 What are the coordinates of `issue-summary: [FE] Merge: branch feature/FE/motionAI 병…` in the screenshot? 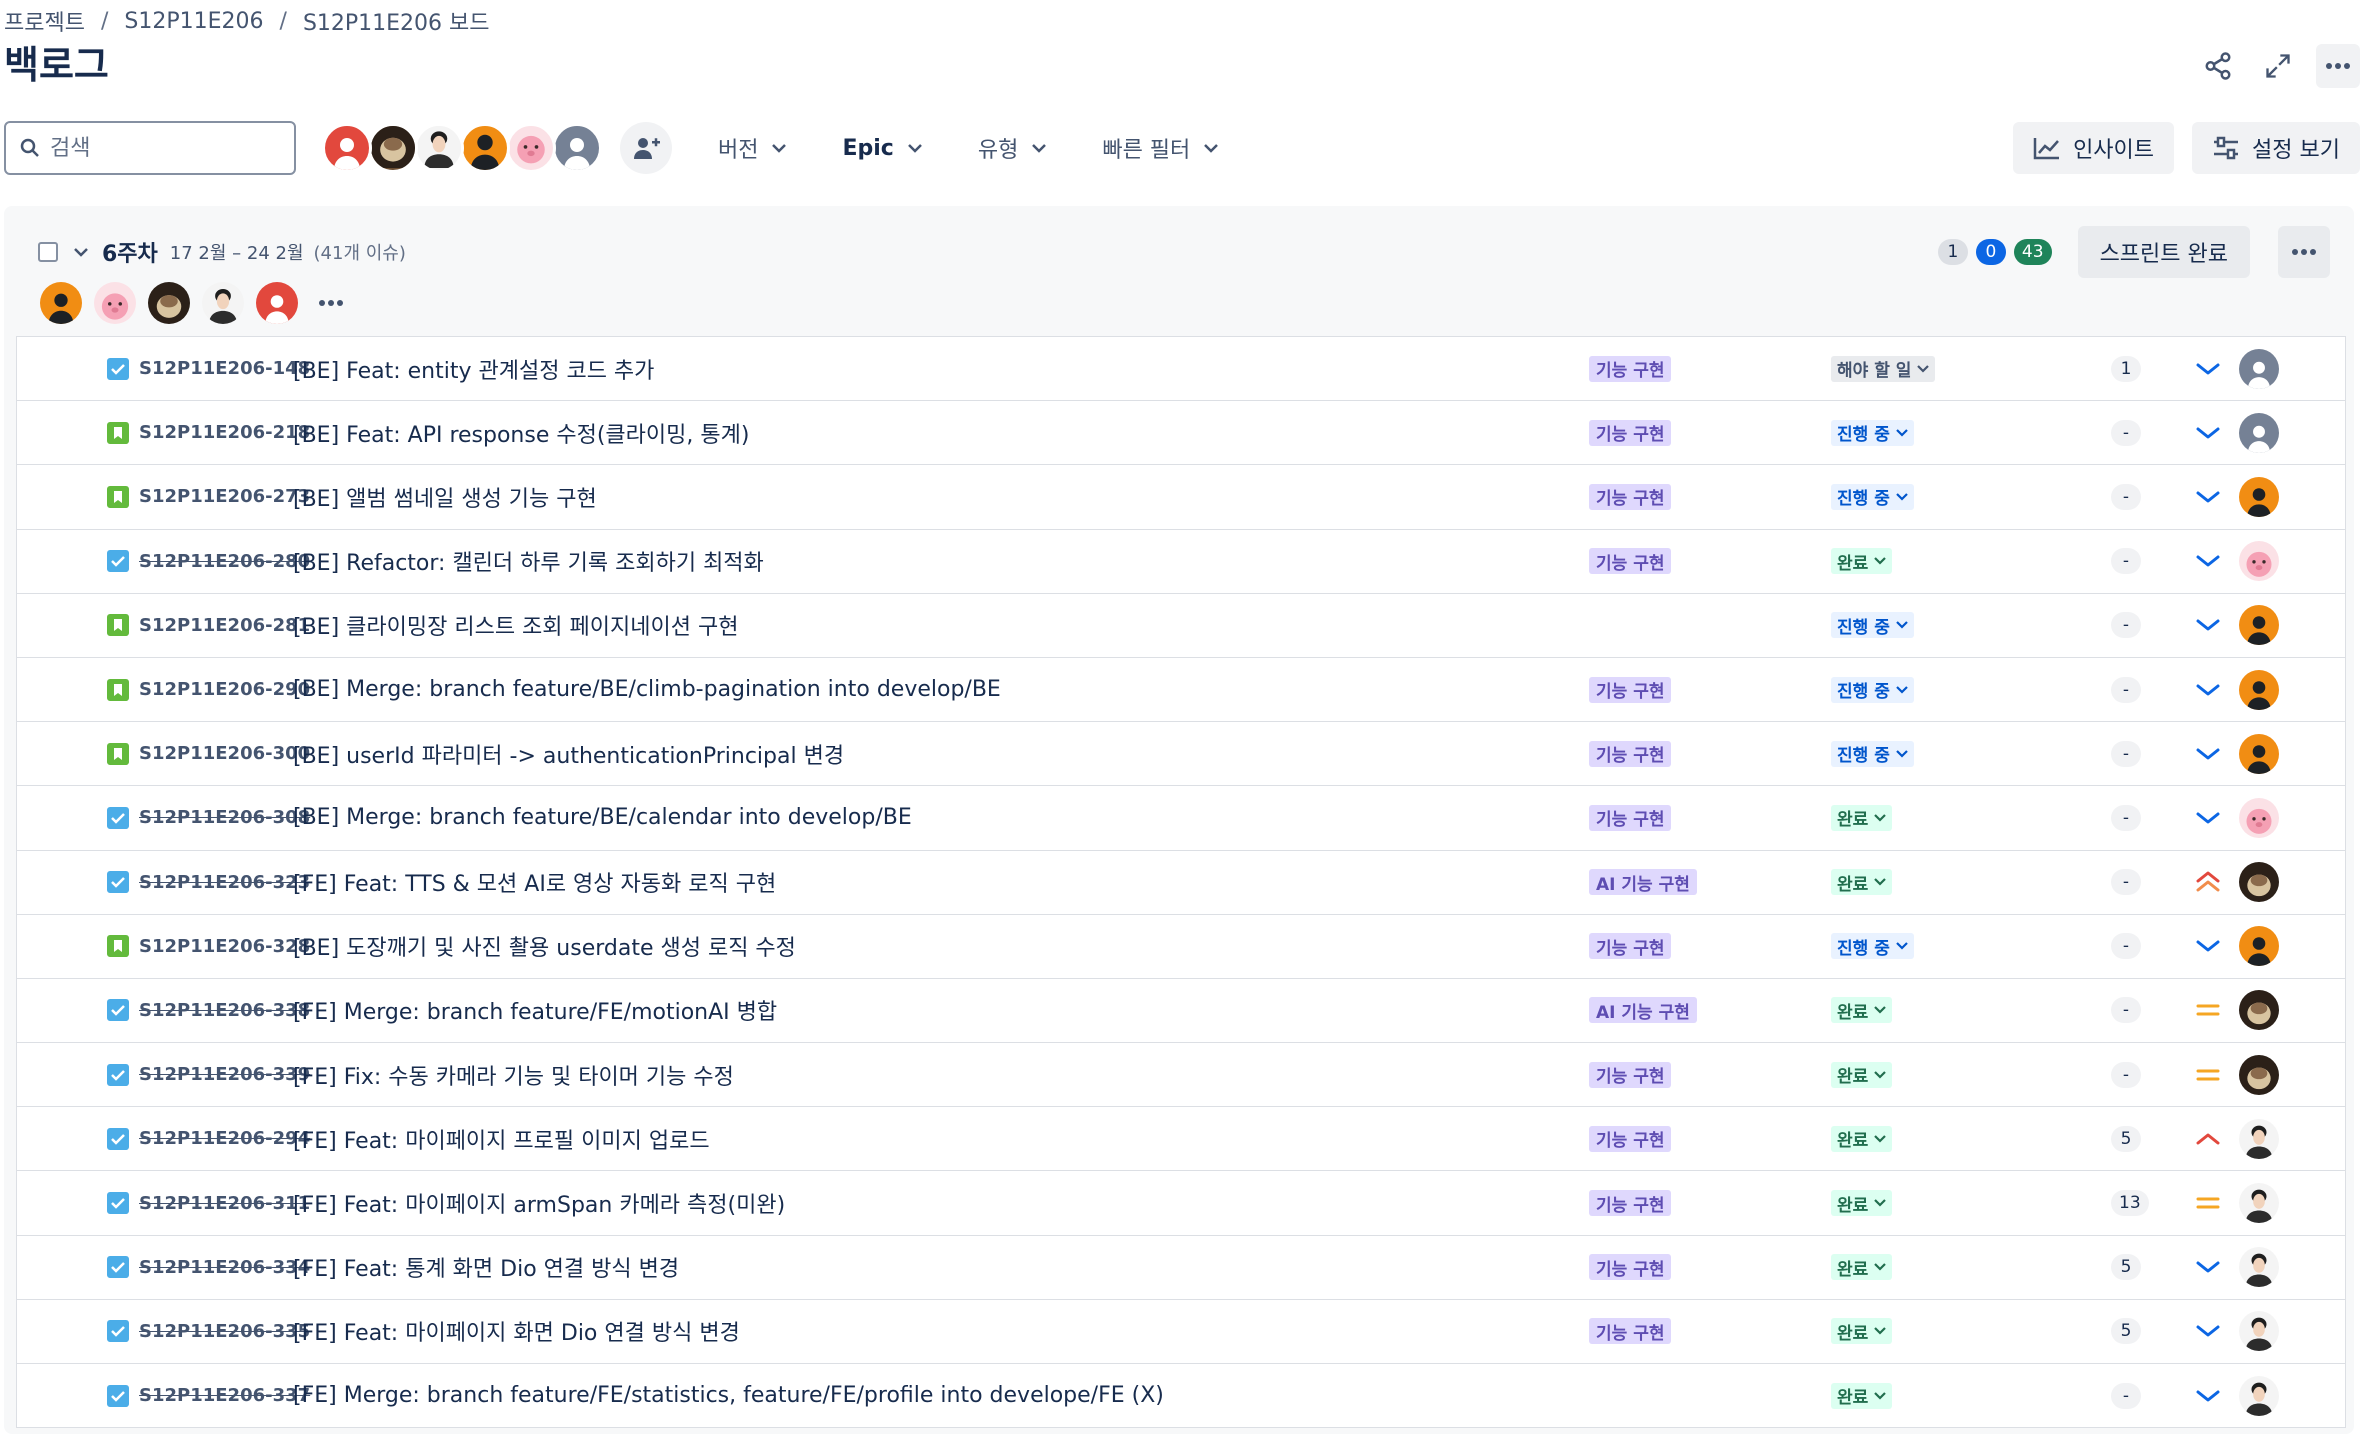 It's located at (535, 1010).